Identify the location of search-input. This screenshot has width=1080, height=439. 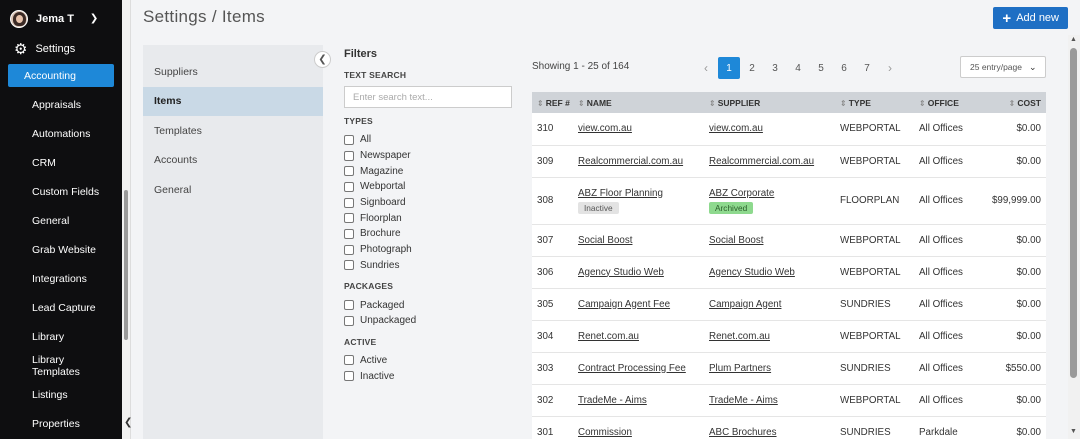
(428, 97).